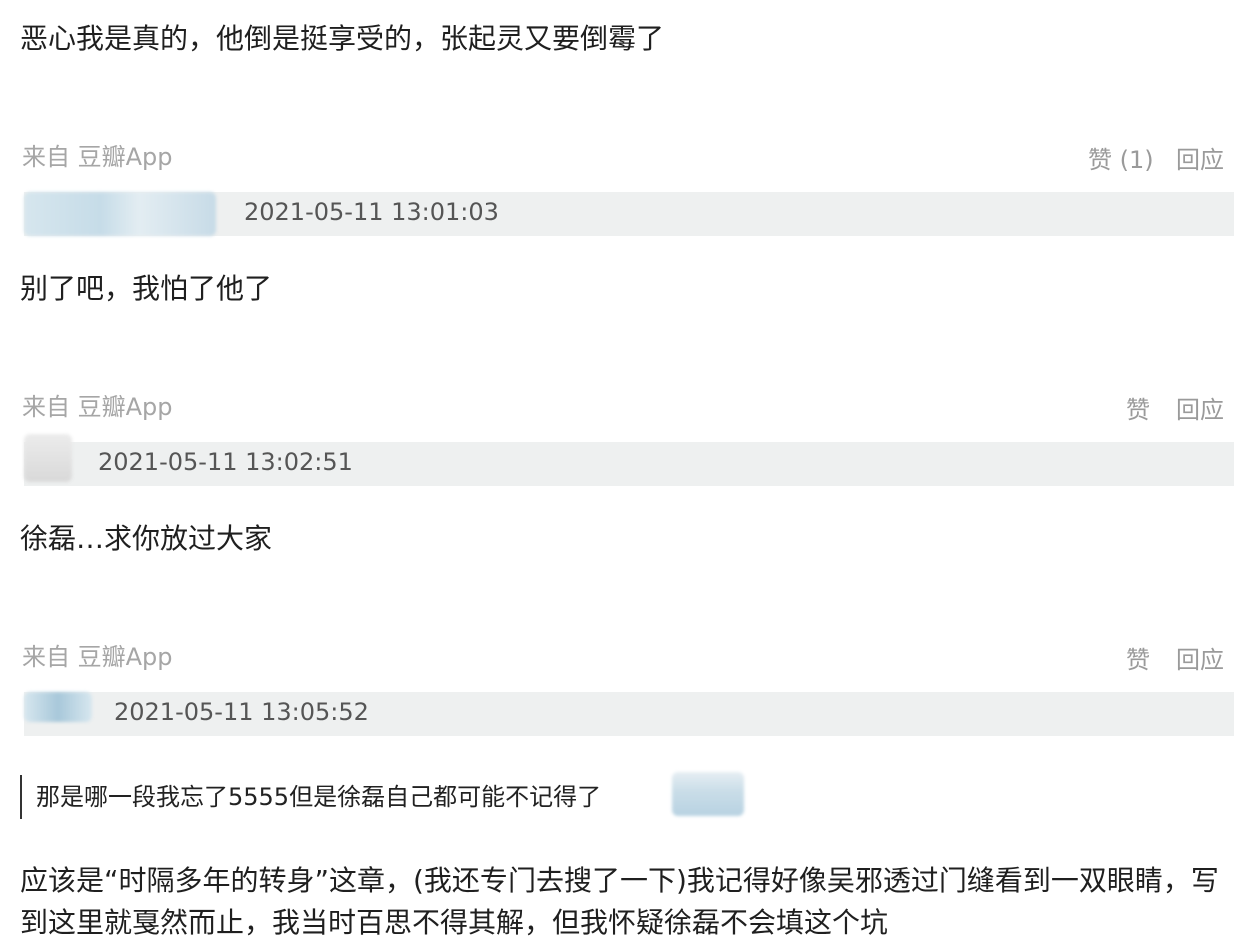 Image resolution: width=1252 pixels, height=952 pixels. I want to click on comment-meta-bar: 2021-05-11 13:02:51, so click(629, 460).